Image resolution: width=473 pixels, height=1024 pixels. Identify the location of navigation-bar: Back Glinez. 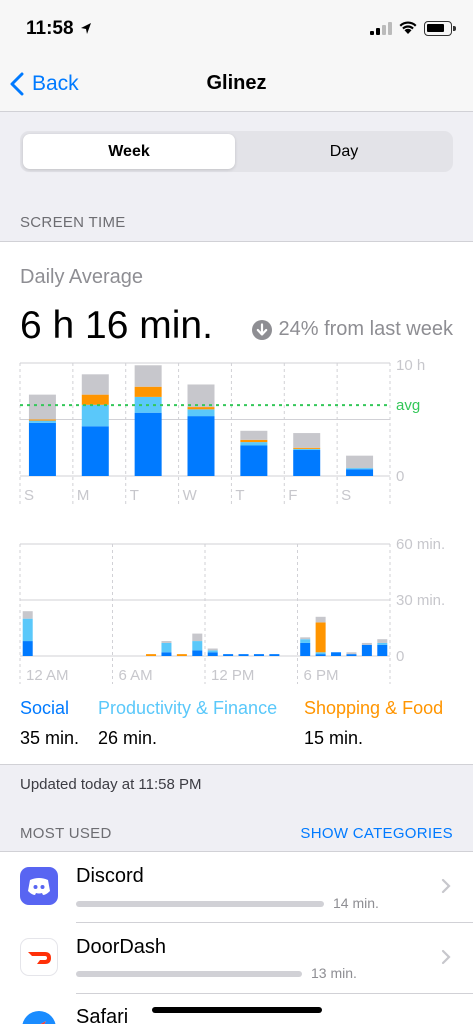
(236, 85).